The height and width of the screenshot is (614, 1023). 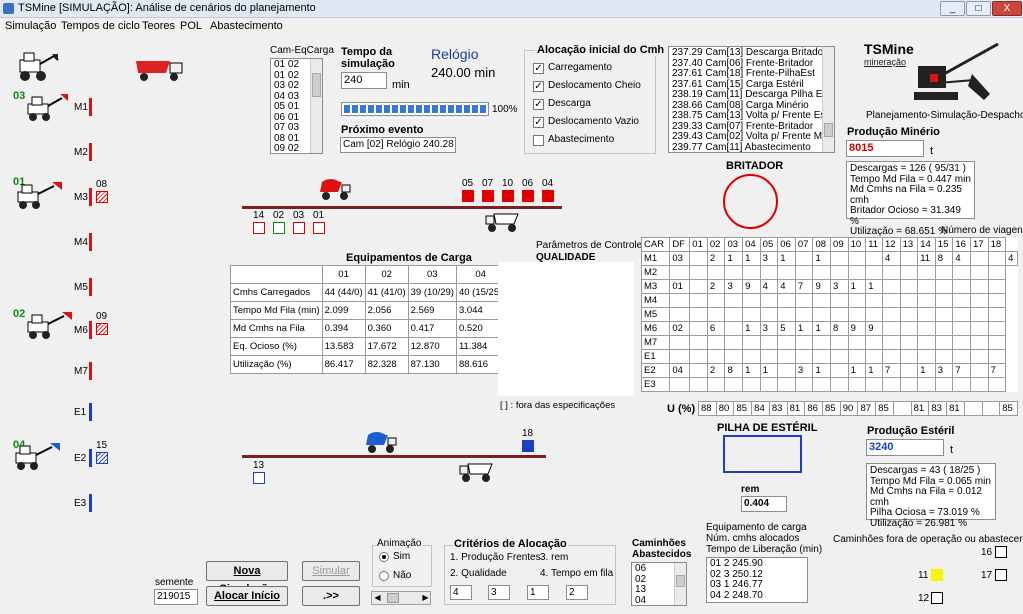 What do you see at coordinates (538, 122) in the screenshot?
I see `checkbox-desloc-vazio: ✓` at bounding box center [538, 122].